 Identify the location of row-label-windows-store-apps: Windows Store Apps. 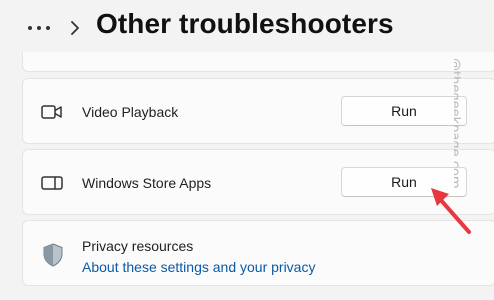
(147, 183).